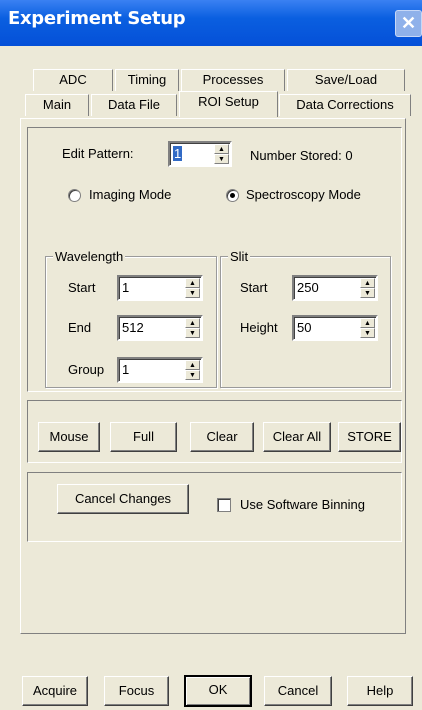  I want to click on ok-button: OK, so click(218, 691).